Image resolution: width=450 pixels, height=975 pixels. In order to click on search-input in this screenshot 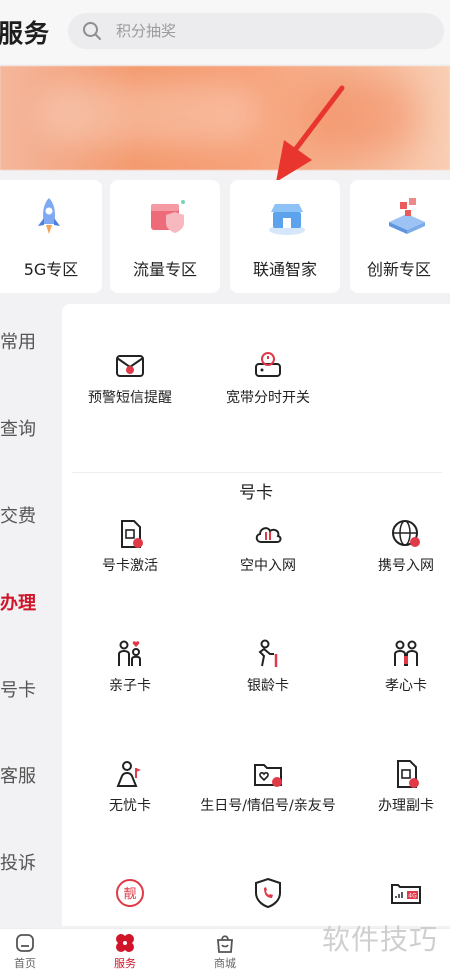, I will do `click(266, 31)`.